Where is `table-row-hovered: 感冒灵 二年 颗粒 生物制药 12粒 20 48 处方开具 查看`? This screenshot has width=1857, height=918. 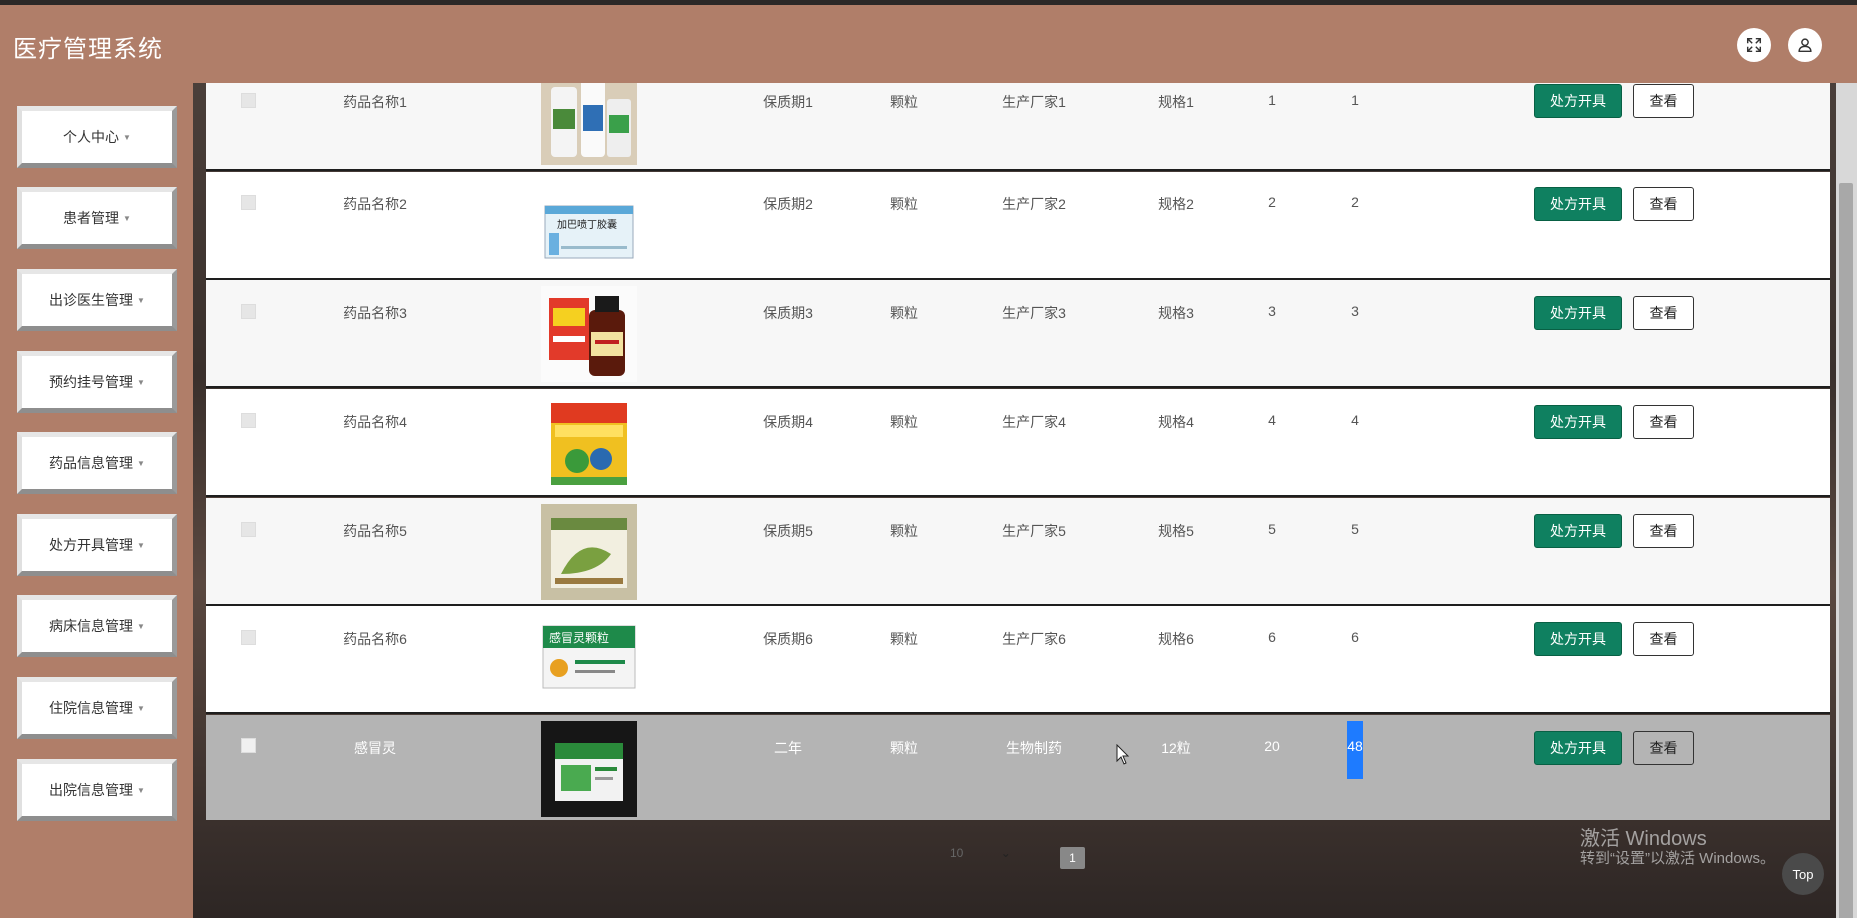
table-row-hovered: 感冒灵 二年 颗粒 生物制药 12粒 20 48 处方开具 查看 is located at coordinates (1018, 767).